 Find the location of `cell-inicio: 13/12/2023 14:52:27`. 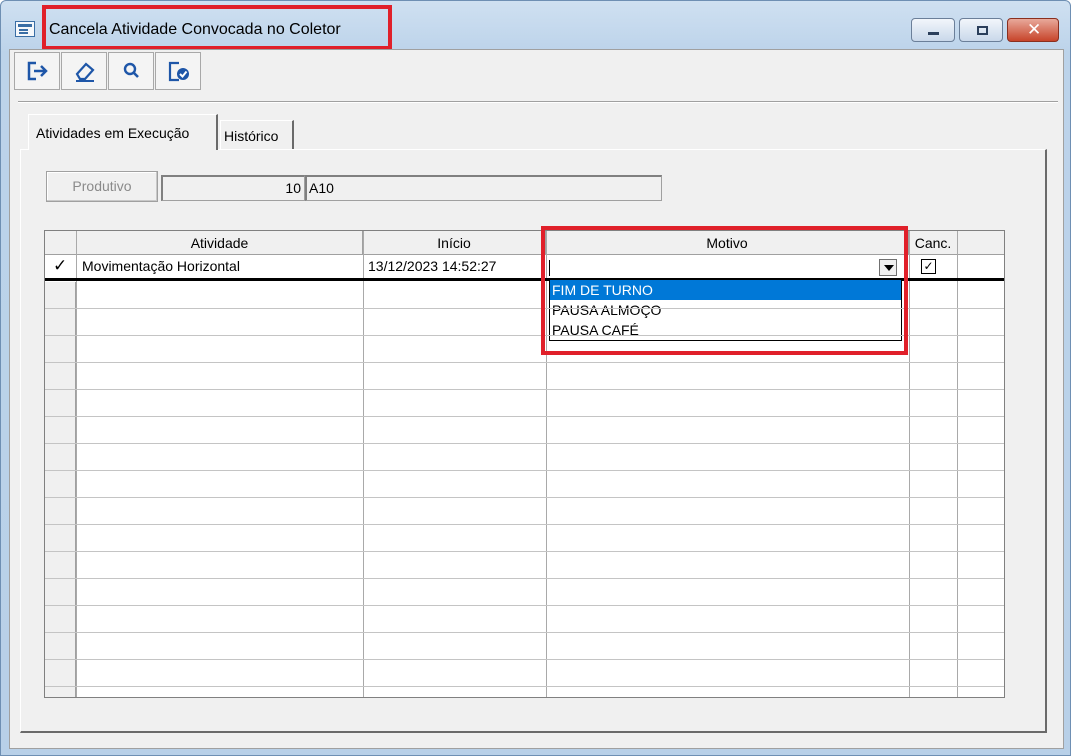

cell-inicio: 13/12/2023 14:52:27 is located at coordinates (454, 266).